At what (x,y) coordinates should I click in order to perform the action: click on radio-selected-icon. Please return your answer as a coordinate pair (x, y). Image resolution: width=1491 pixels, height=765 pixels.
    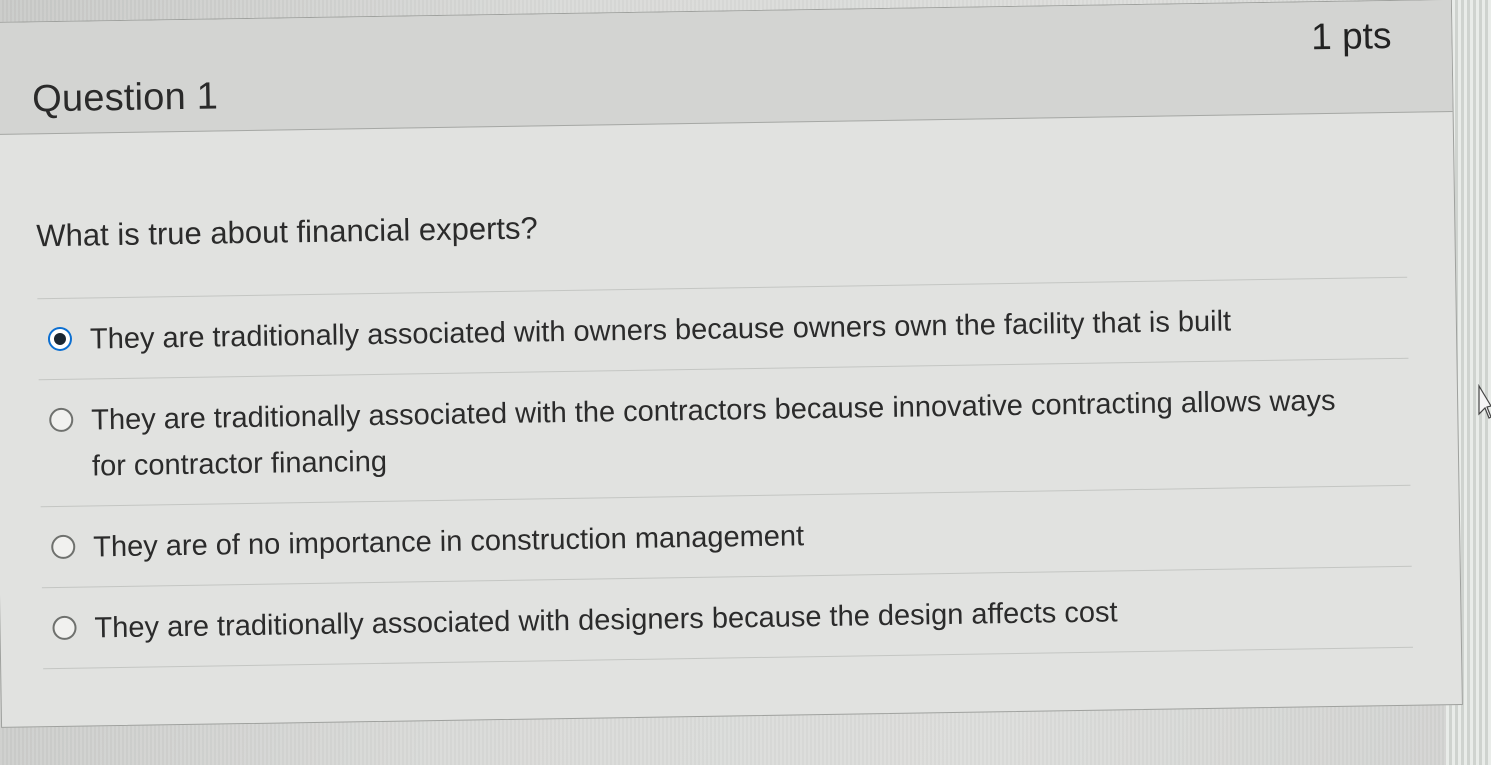
    Looking at the image, I should click on (60, 339).